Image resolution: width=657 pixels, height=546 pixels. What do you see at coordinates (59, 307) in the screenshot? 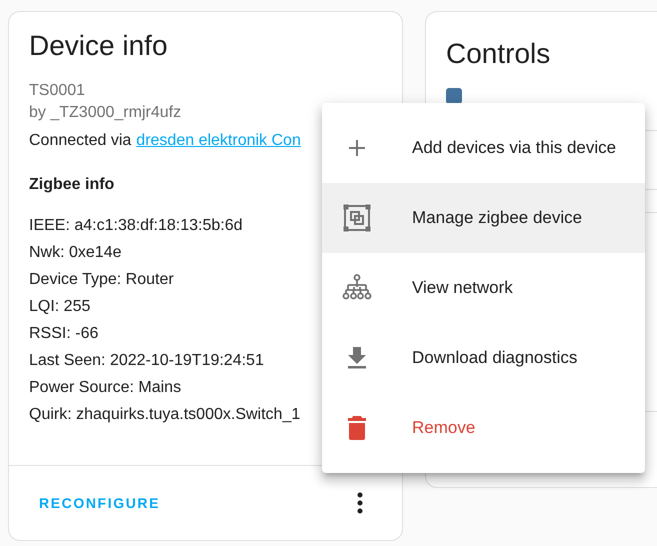
I see `info-line: LQI: 255` at bounding box center [59, 307].